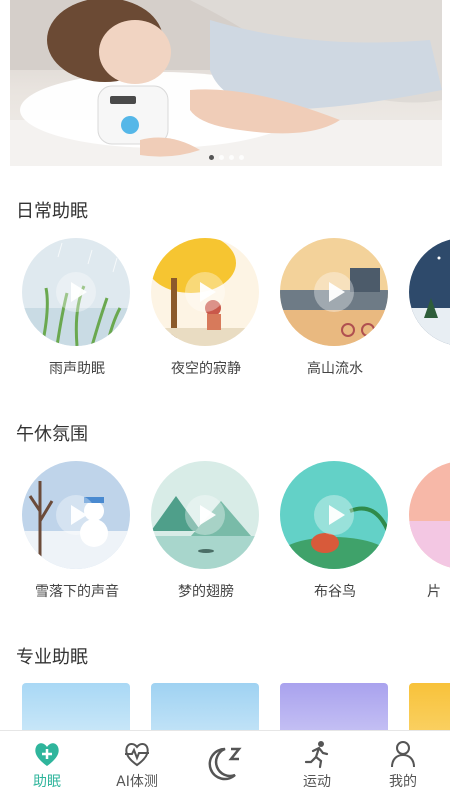 This screenshot has width=450, height=800. I want to click on track-card: 高山流水, so click(335, 308).